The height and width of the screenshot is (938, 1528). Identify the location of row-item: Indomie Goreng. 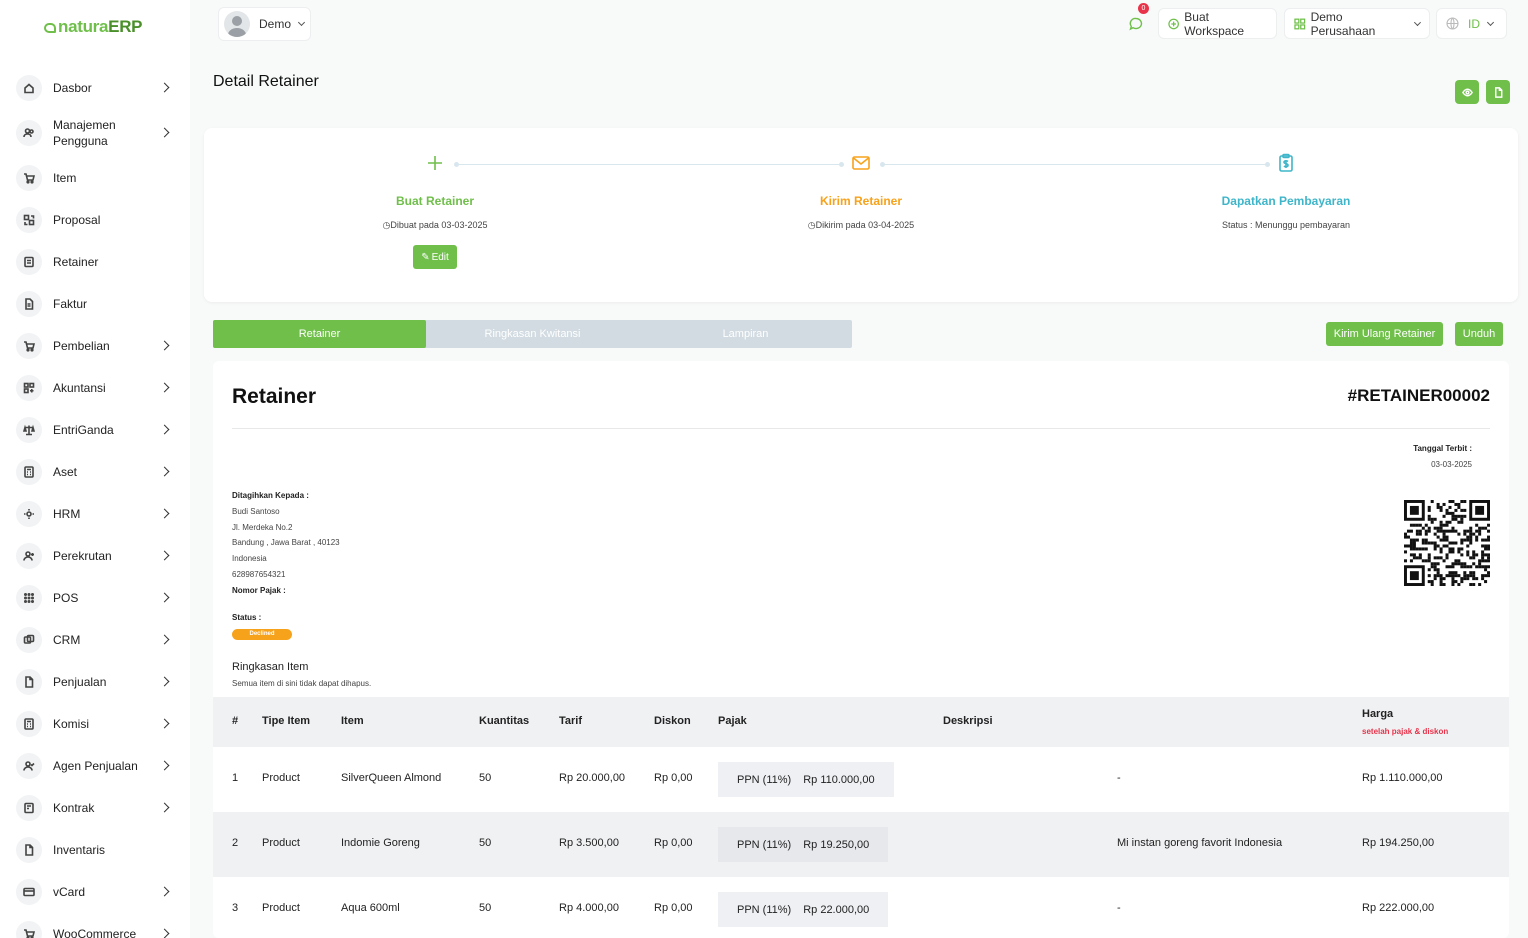
(380, 843).